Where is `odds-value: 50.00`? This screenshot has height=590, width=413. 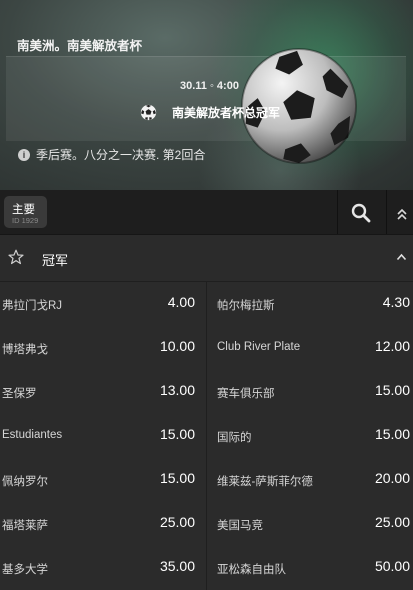 odds-value: 50.00 is located at coordinates (392, 566).